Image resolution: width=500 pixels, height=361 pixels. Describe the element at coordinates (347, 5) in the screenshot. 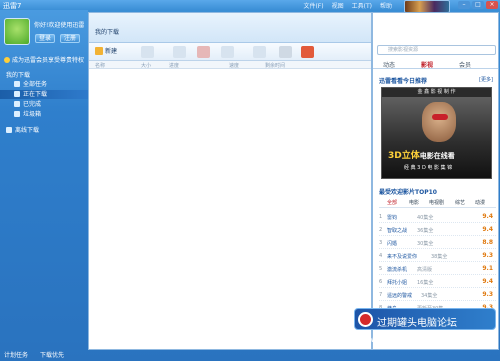

I see `menu-bar: 文件(F) 视图 工具(T) 帮助` at that location.